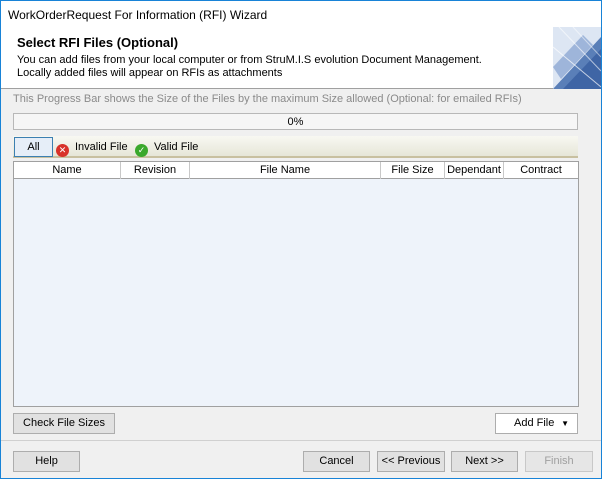 This screenshot has height=479, width=602. Describe the element at coordinates (98, 42) in the screenshot. I see `page-title: Select RFI Files (Optional)` at that location.